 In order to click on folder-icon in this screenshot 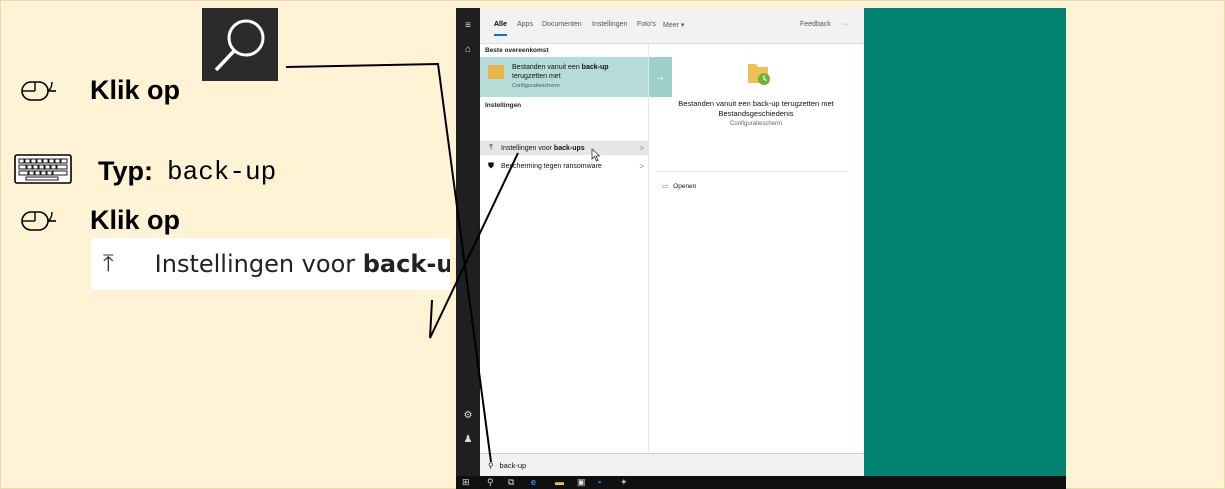, I will do `click(496, 72)`.